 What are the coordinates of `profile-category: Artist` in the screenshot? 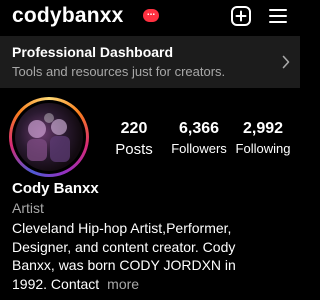 It's located at (28, 208).